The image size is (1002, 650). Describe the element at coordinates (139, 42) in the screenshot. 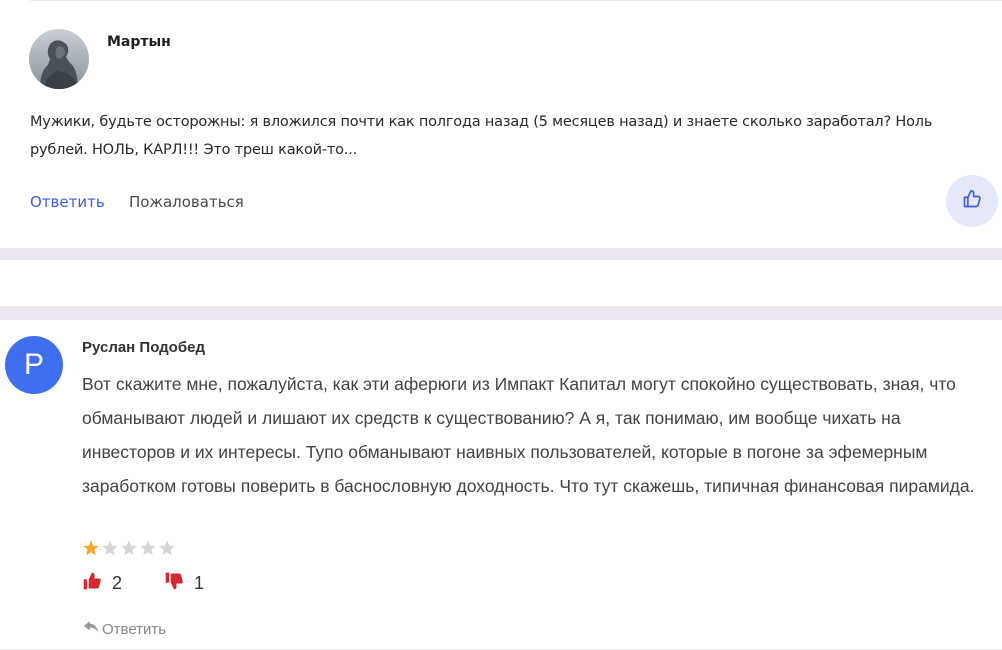

I see `comment-author: Мартын` at that location.